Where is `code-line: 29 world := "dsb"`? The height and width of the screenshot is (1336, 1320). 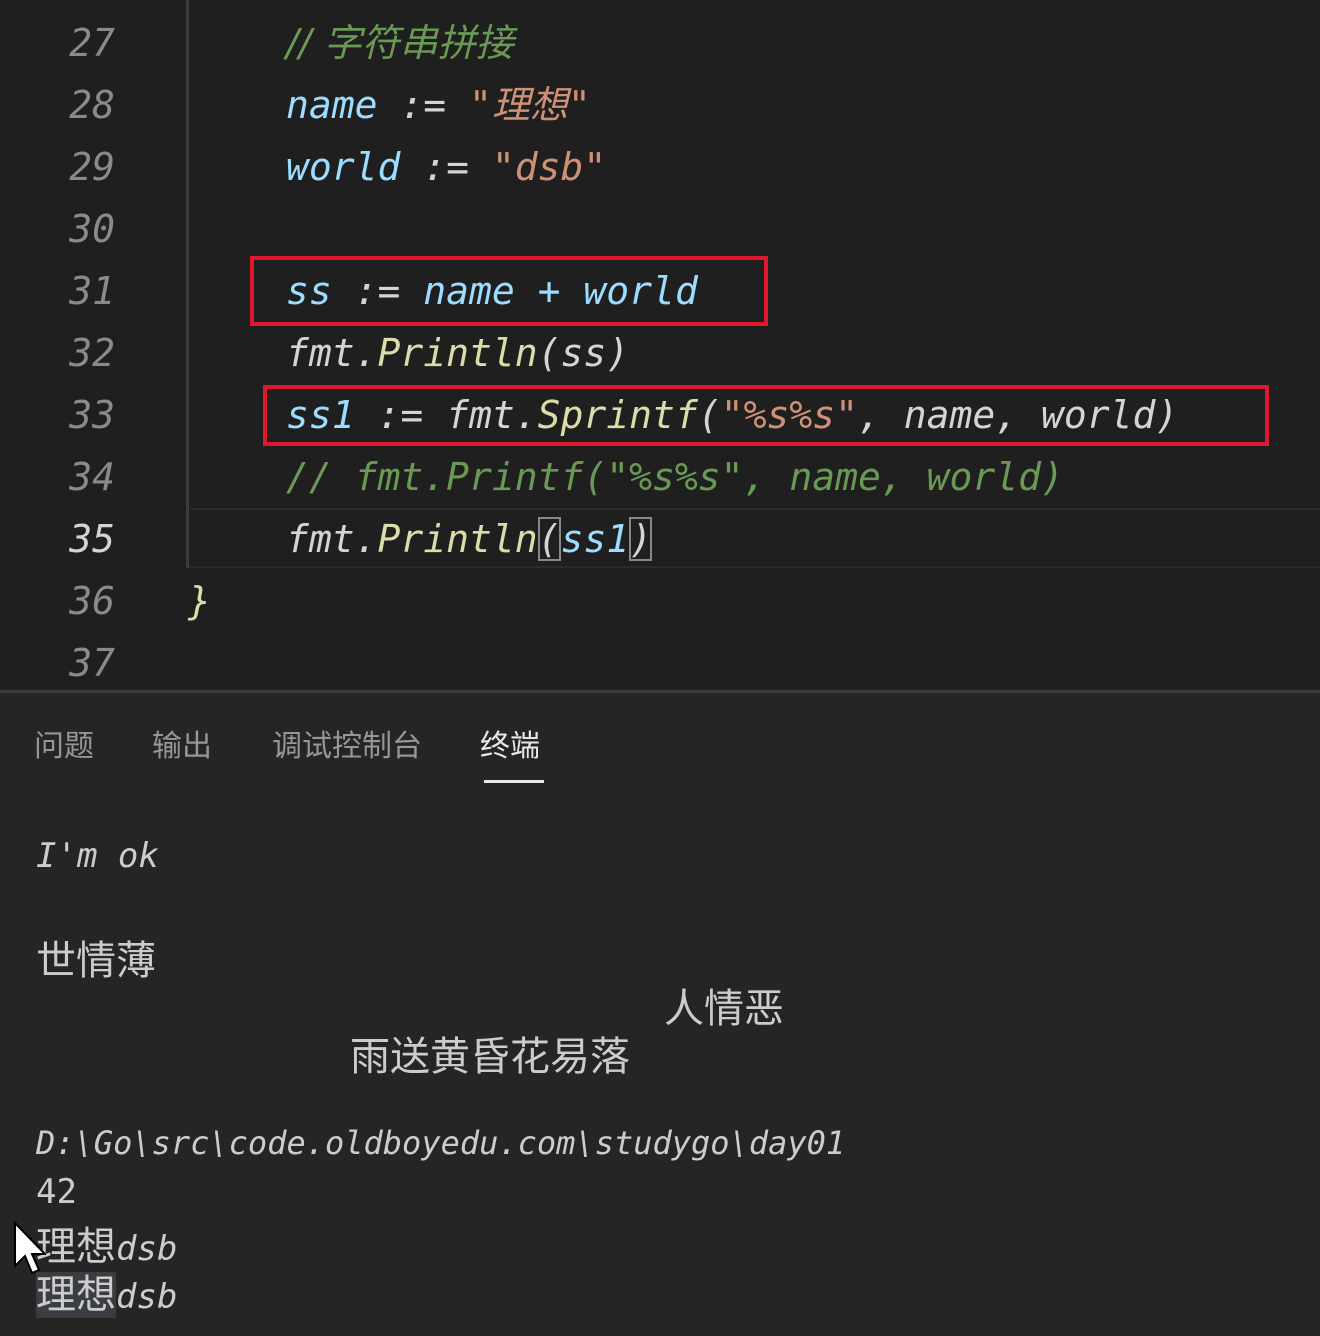
code-line: 29 world := "dsb" is located at coordinates (660, 167).